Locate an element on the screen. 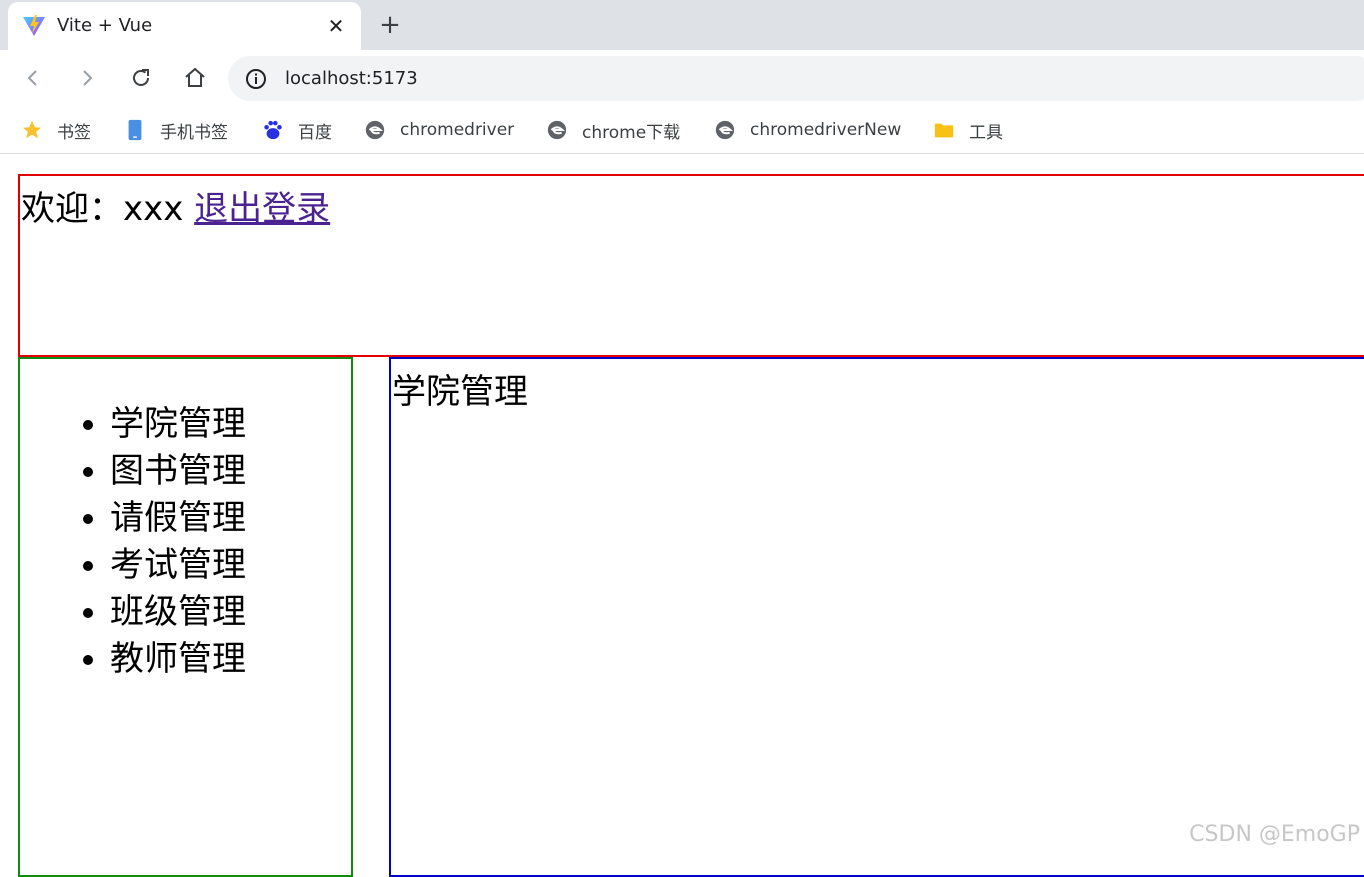 The width and height of the screenshot is (1364, 877). home-icon is located at coordinates (195, 77).